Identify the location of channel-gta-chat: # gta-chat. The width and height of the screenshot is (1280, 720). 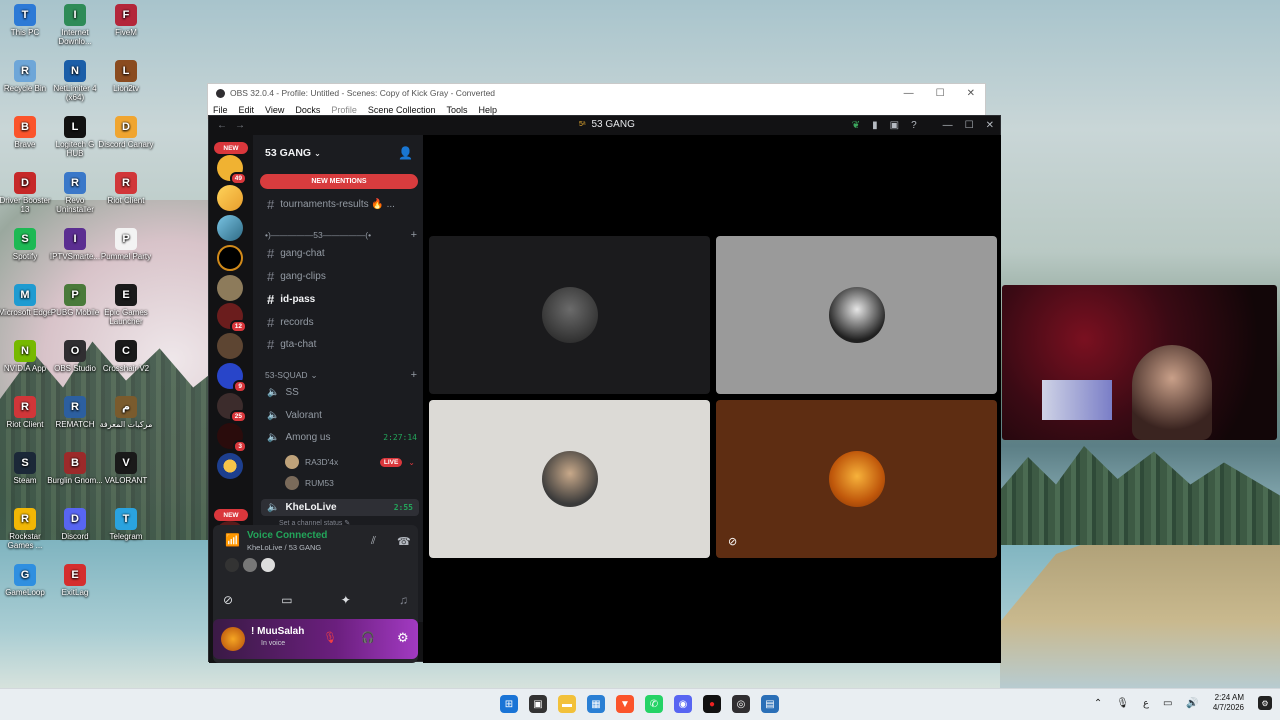
(342, 344).